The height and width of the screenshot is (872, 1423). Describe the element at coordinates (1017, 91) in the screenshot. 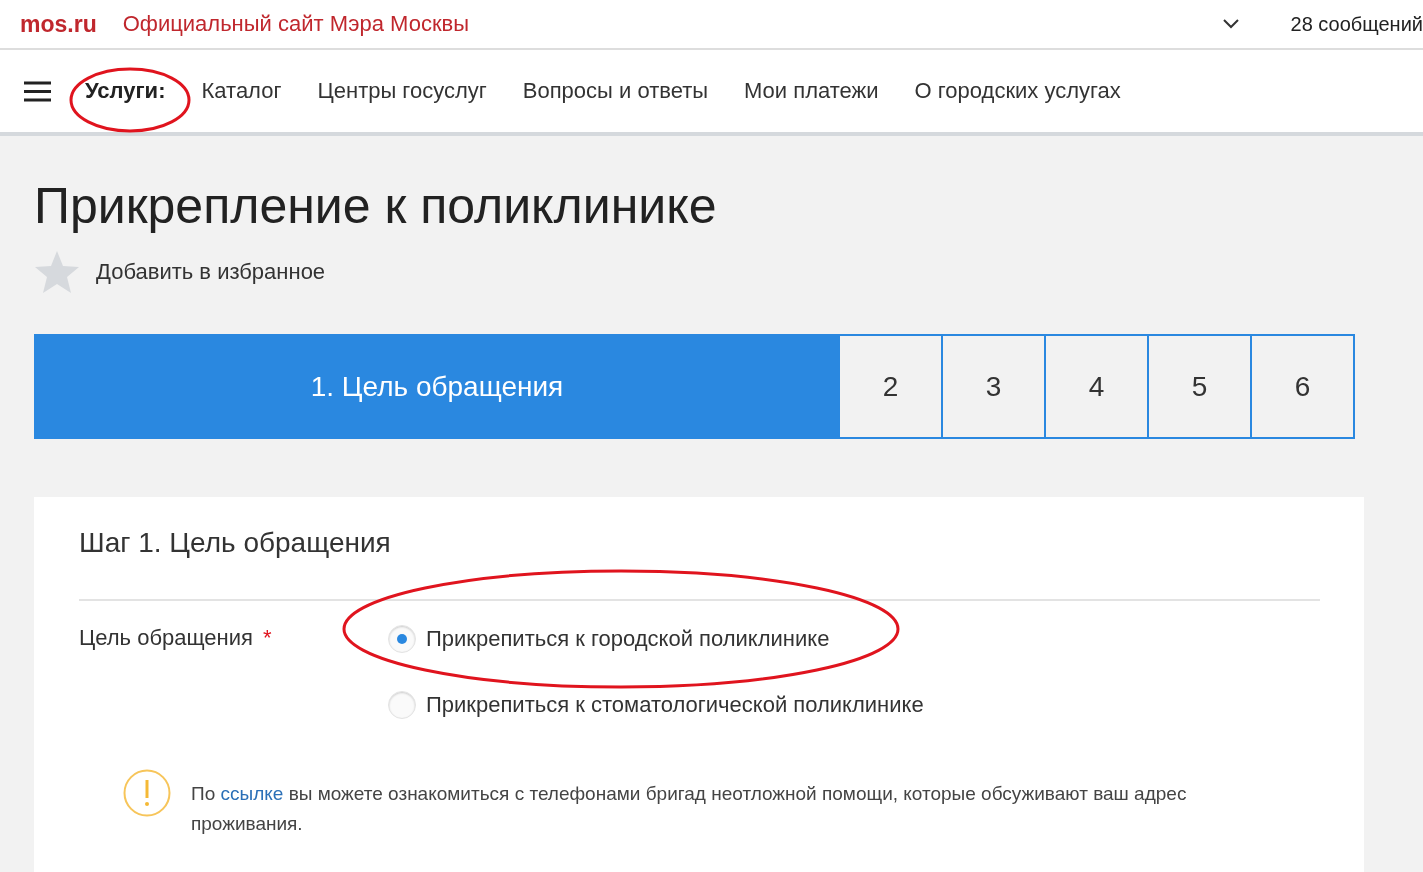

I see `nav-link: О городских услугах` at that location.